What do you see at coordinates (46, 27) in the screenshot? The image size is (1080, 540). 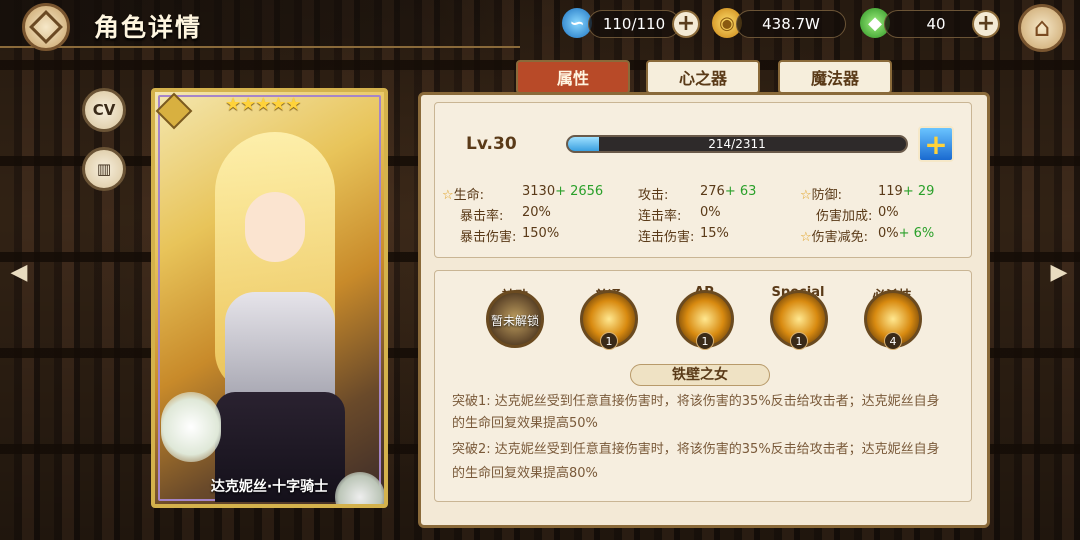 I see `back-button` at bounding box center [46, 27].